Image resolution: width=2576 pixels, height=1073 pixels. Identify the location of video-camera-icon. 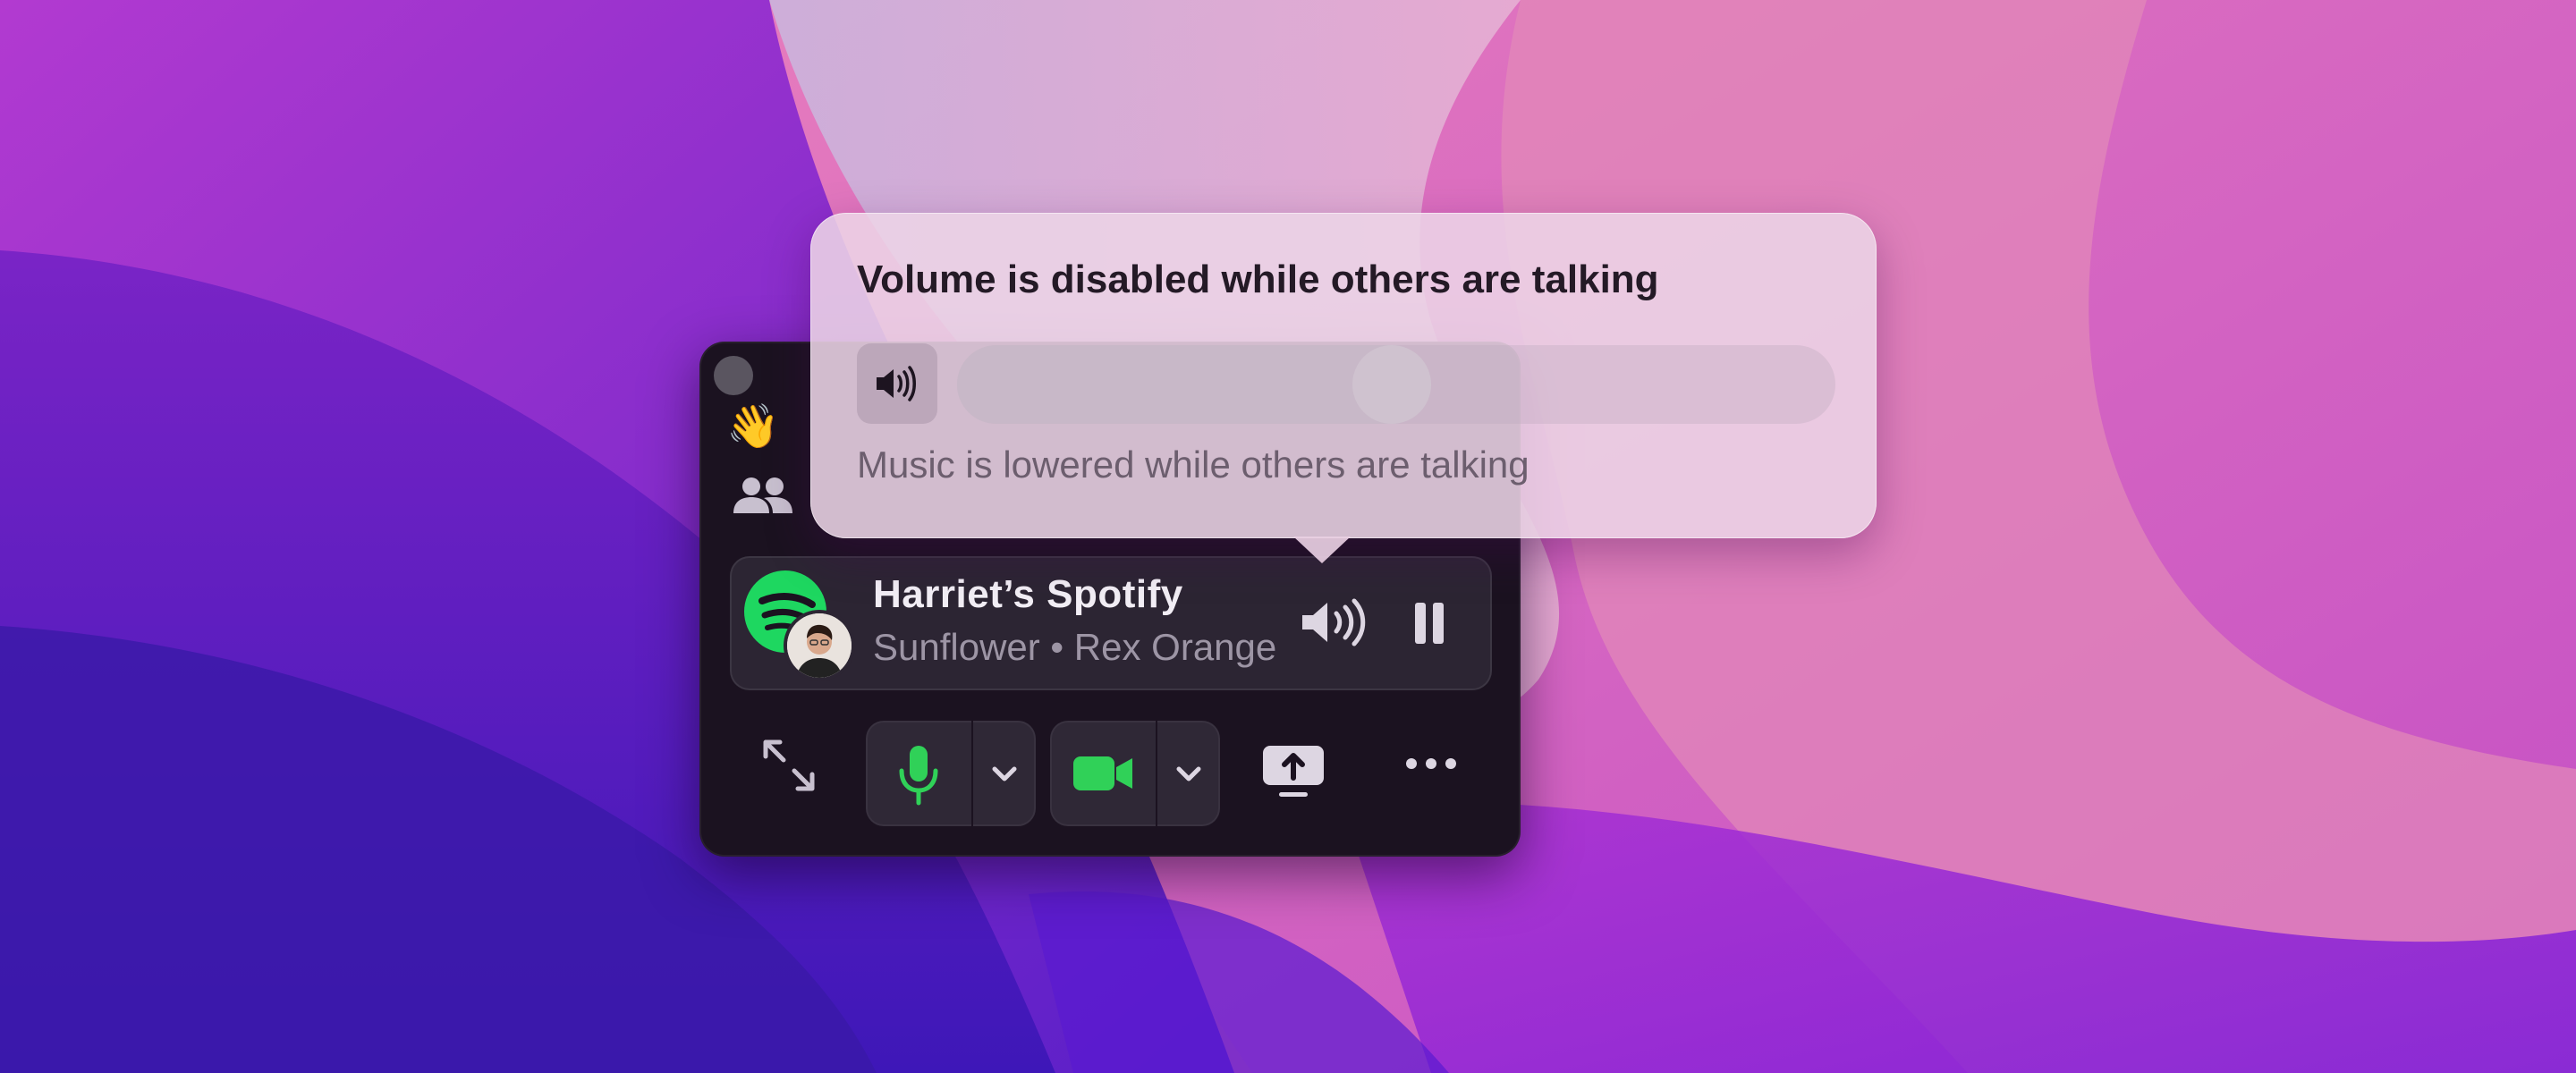
(1102, 773).